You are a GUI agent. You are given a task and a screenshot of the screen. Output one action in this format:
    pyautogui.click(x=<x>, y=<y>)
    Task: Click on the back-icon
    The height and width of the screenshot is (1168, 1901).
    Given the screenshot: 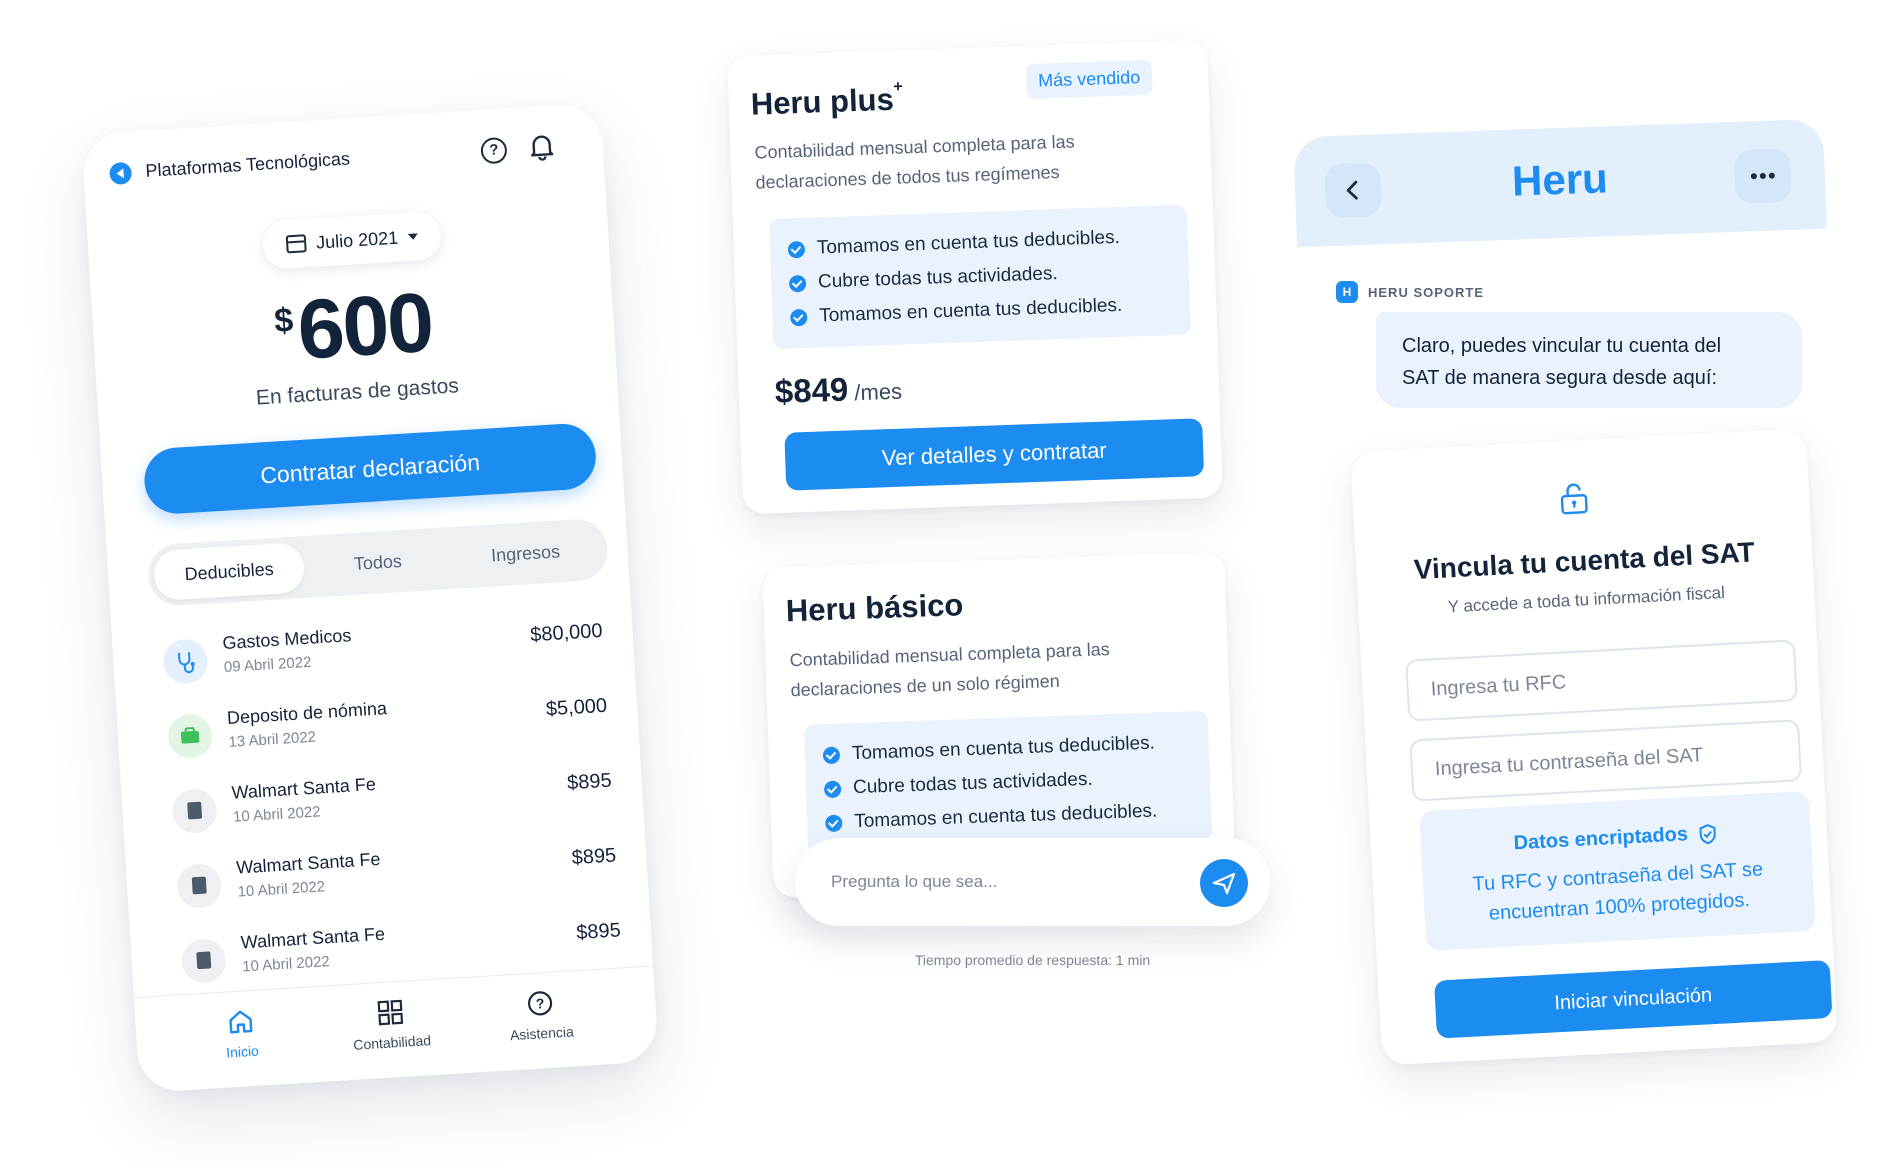 What is the action you would take?
    pyautogui.click(x=120, y=173)
    